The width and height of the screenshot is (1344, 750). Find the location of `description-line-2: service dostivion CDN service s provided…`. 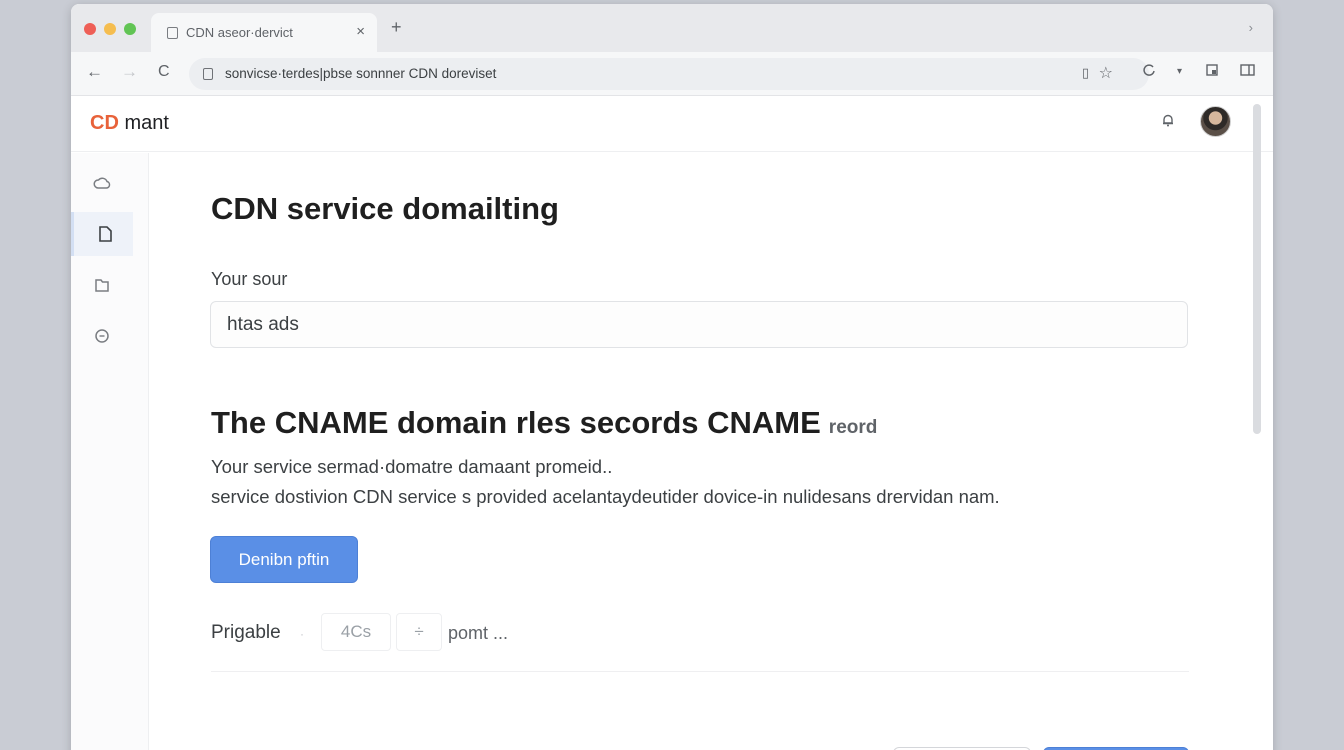

description-line-2: service dostivion CDN service s provided… is located at coordinates (605, 496).